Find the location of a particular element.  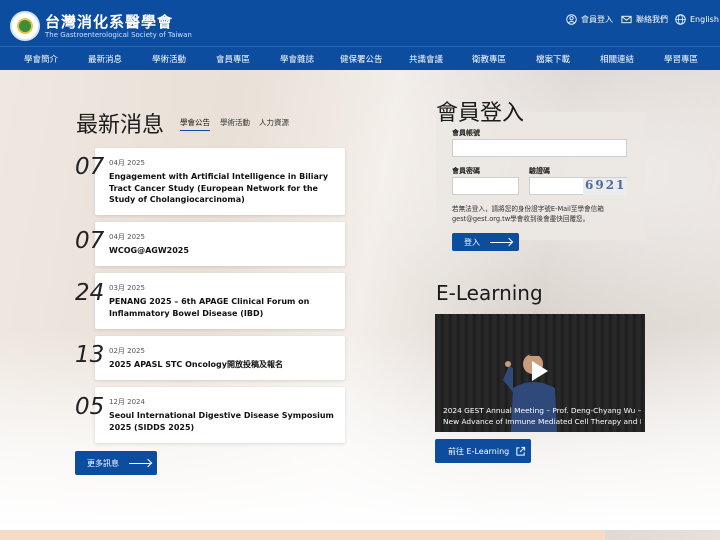

login-submit-button: 登入 is located at coordinates (485, 242).